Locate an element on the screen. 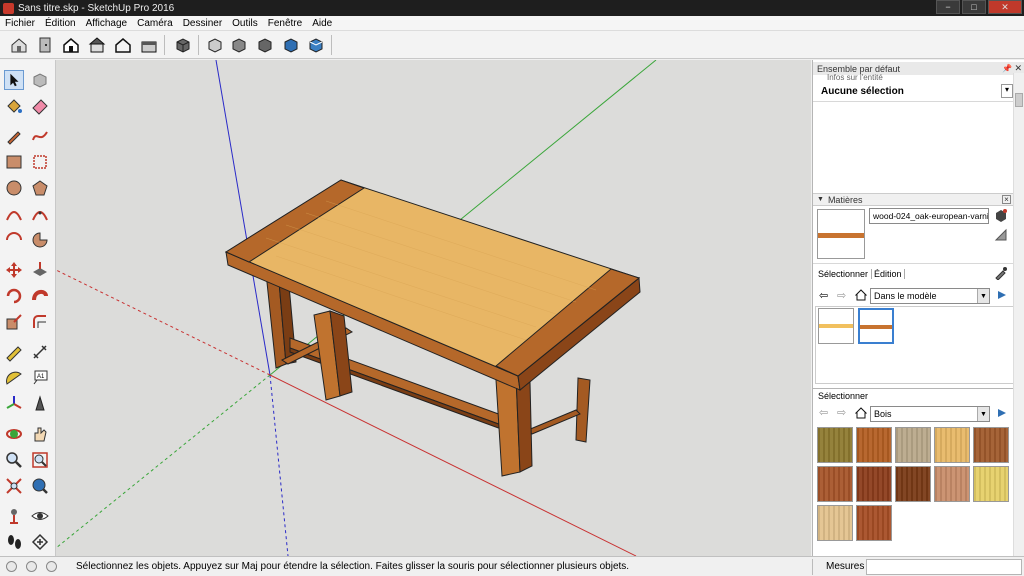  table-leg-back-right is located at coordinates (583, 410).